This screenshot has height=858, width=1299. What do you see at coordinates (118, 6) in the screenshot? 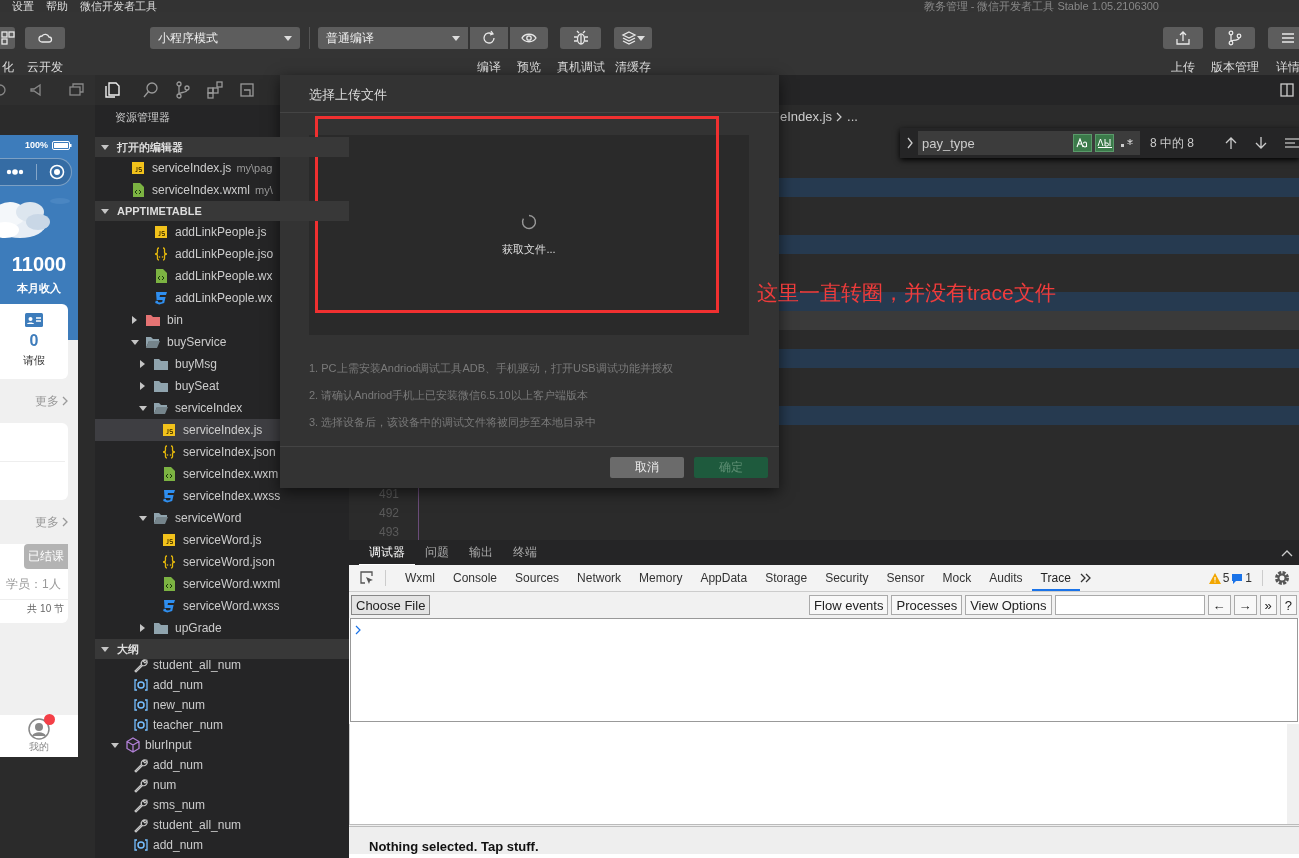
I see `menu-item: 微信开发者工具` at bounding box center [118, 6].